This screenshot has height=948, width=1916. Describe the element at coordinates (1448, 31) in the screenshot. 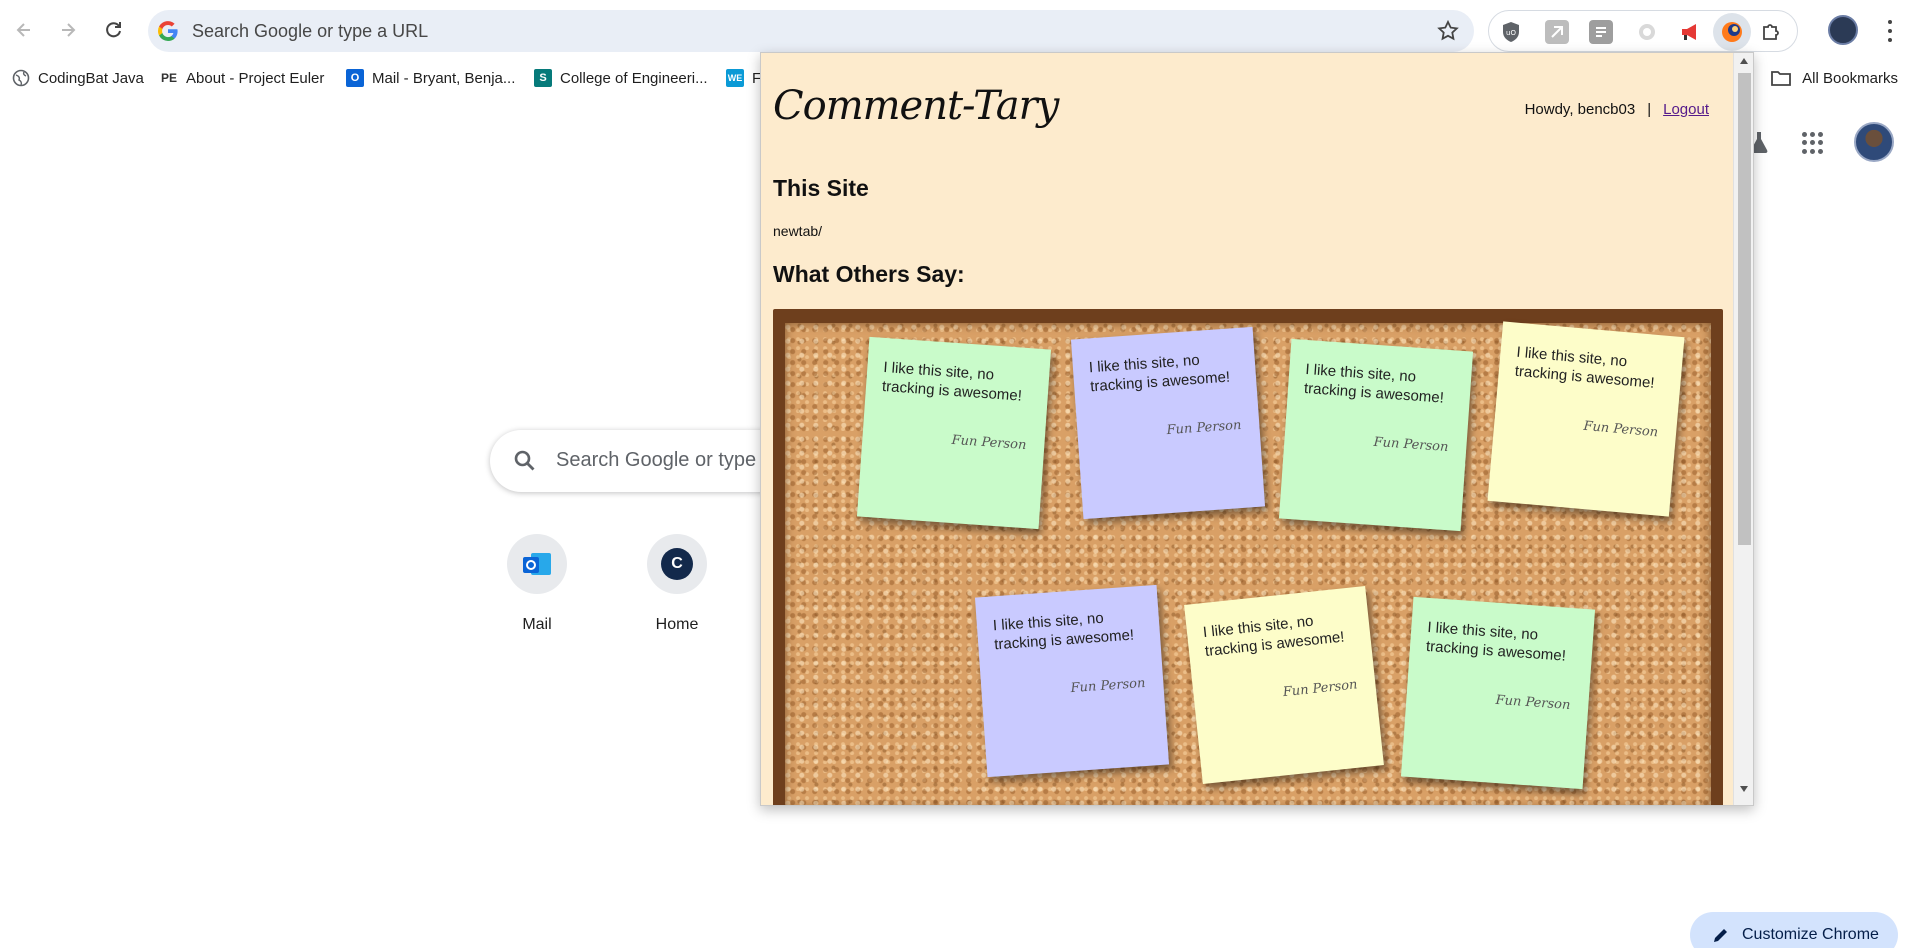

I see `bookmark-star-icon` at that location.